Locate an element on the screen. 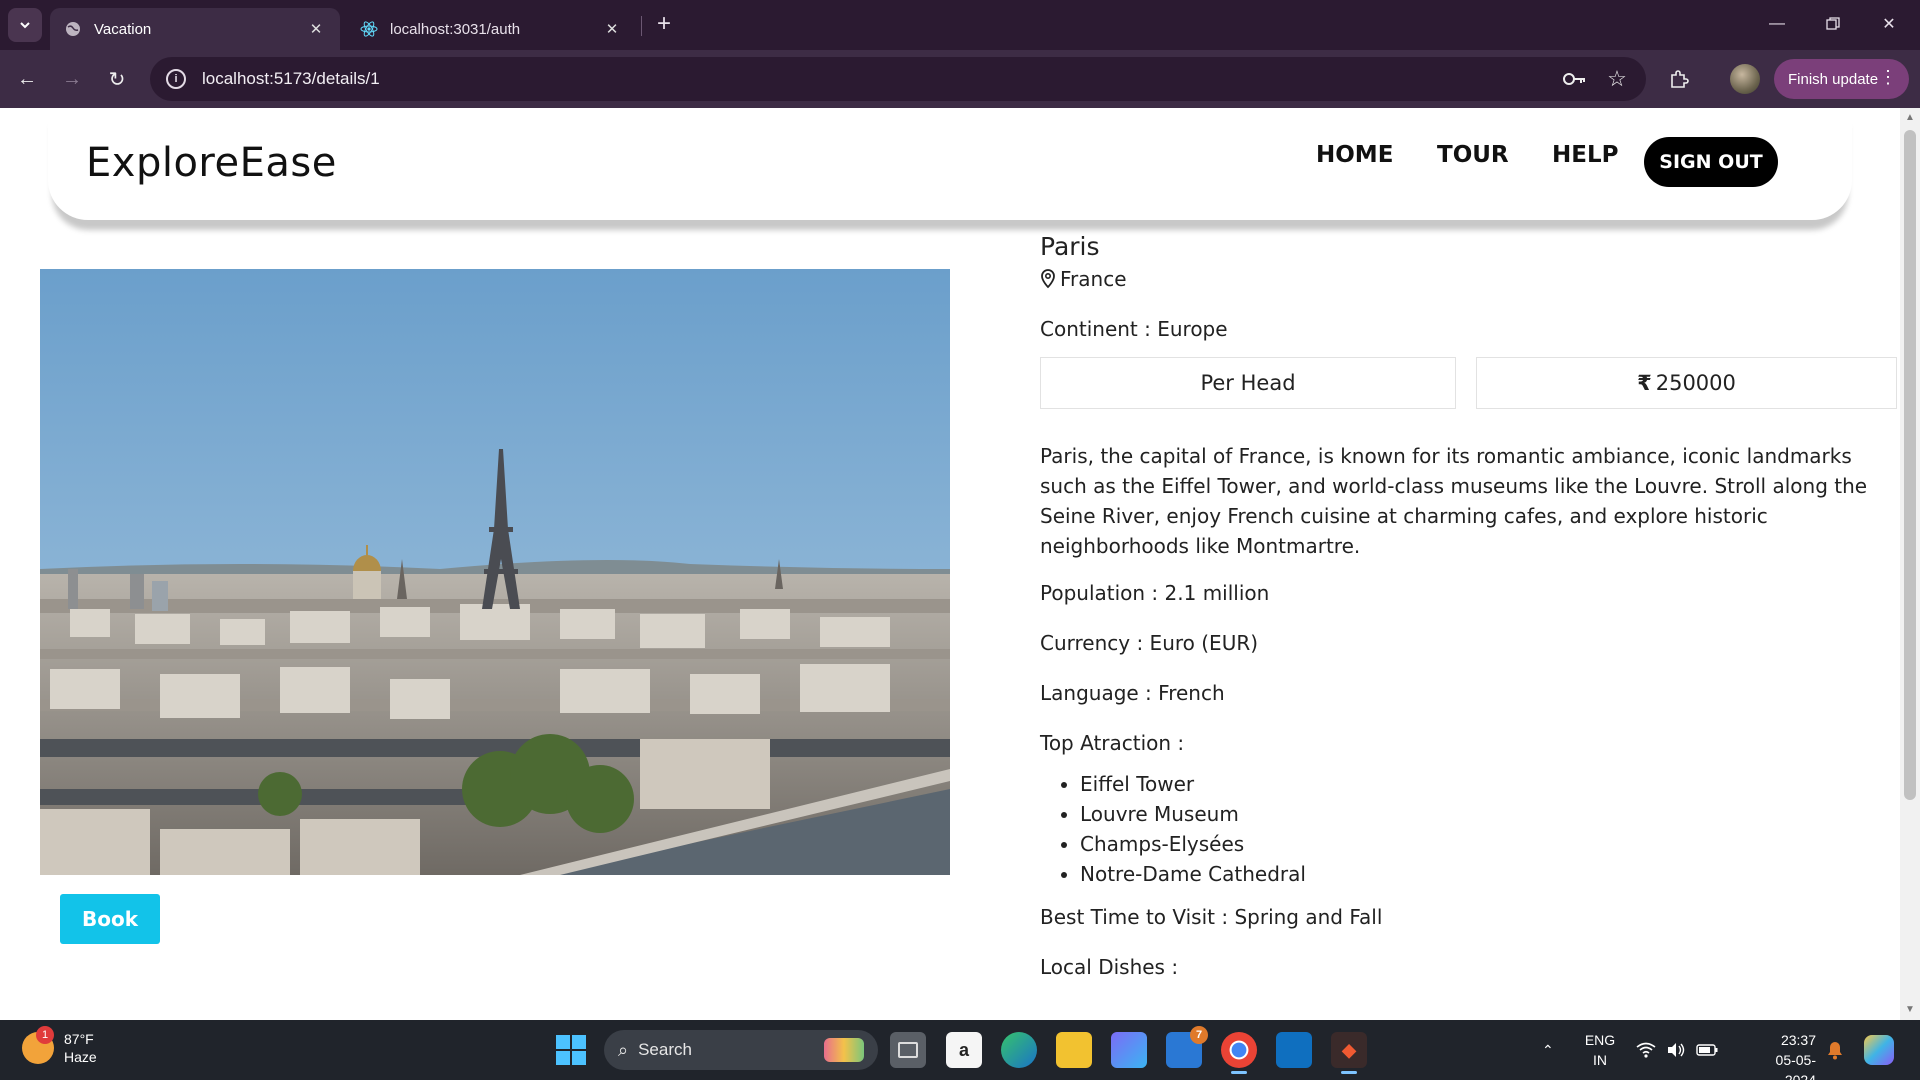  task-view-shape is located at coordinates (908, 1050).